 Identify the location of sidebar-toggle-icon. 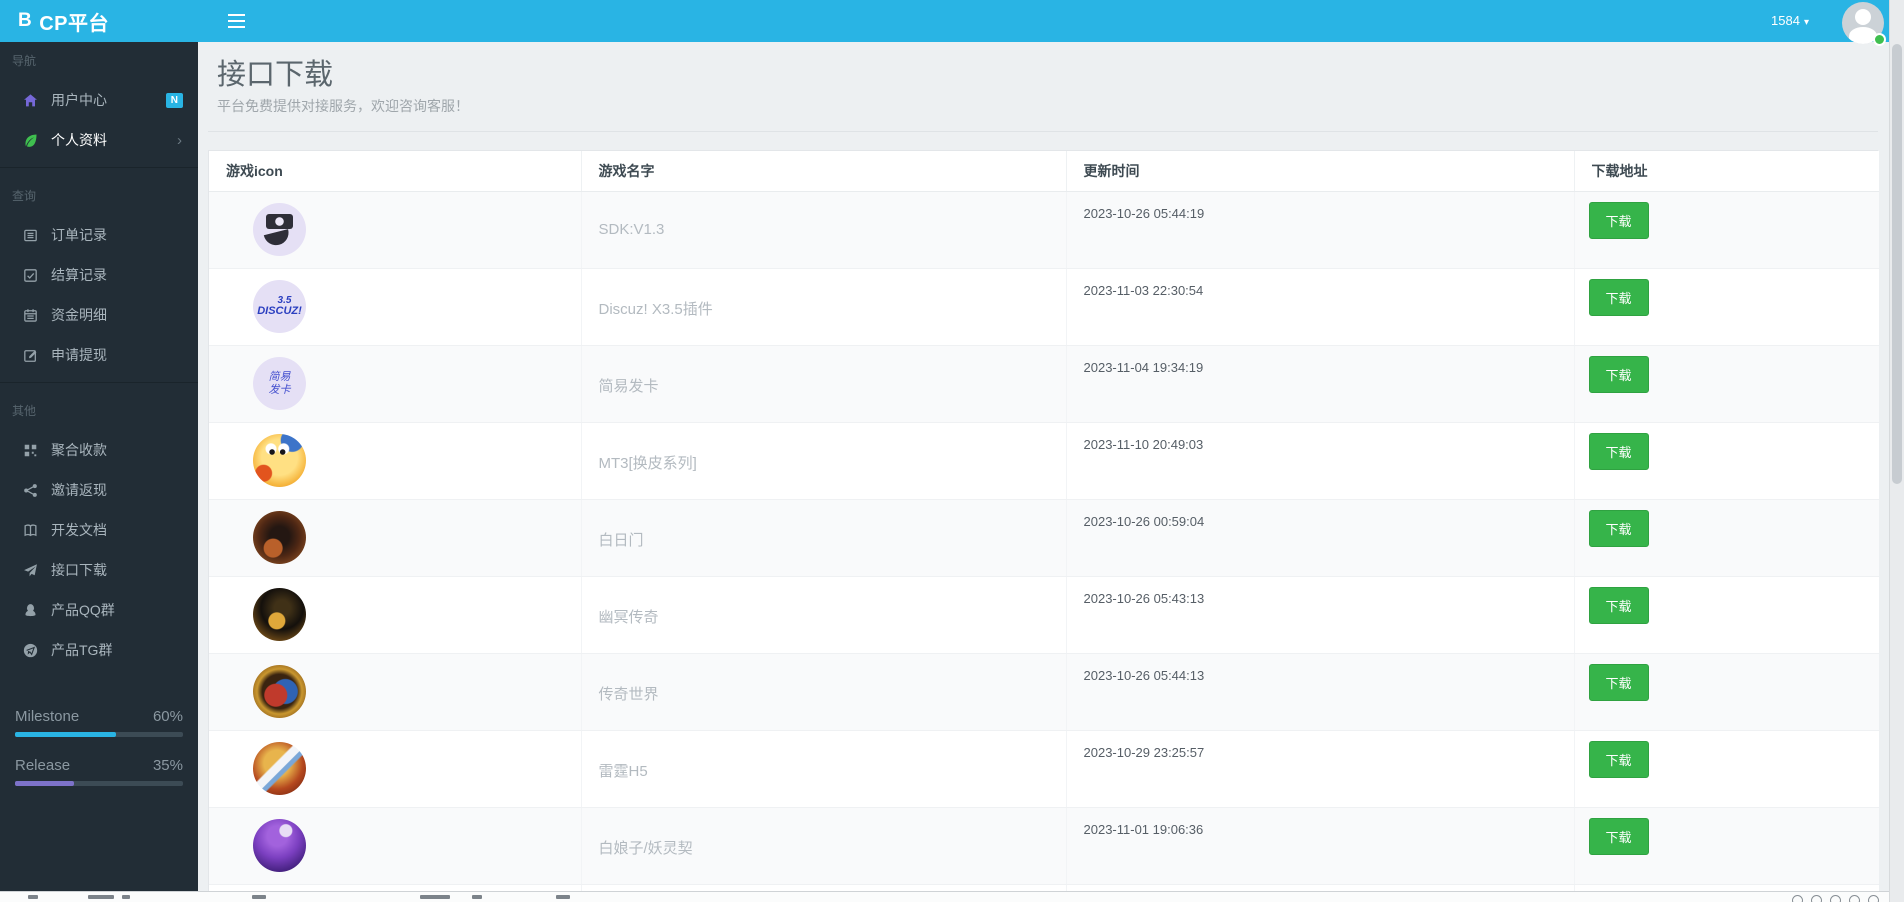
(236, 21).